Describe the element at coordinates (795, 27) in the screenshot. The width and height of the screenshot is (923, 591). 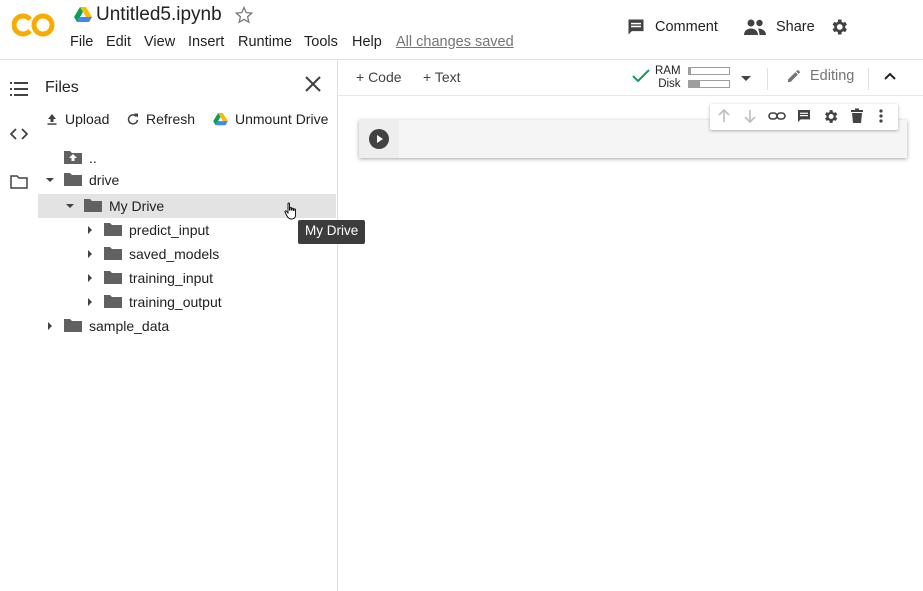
I see `share-label: Share` at that location.